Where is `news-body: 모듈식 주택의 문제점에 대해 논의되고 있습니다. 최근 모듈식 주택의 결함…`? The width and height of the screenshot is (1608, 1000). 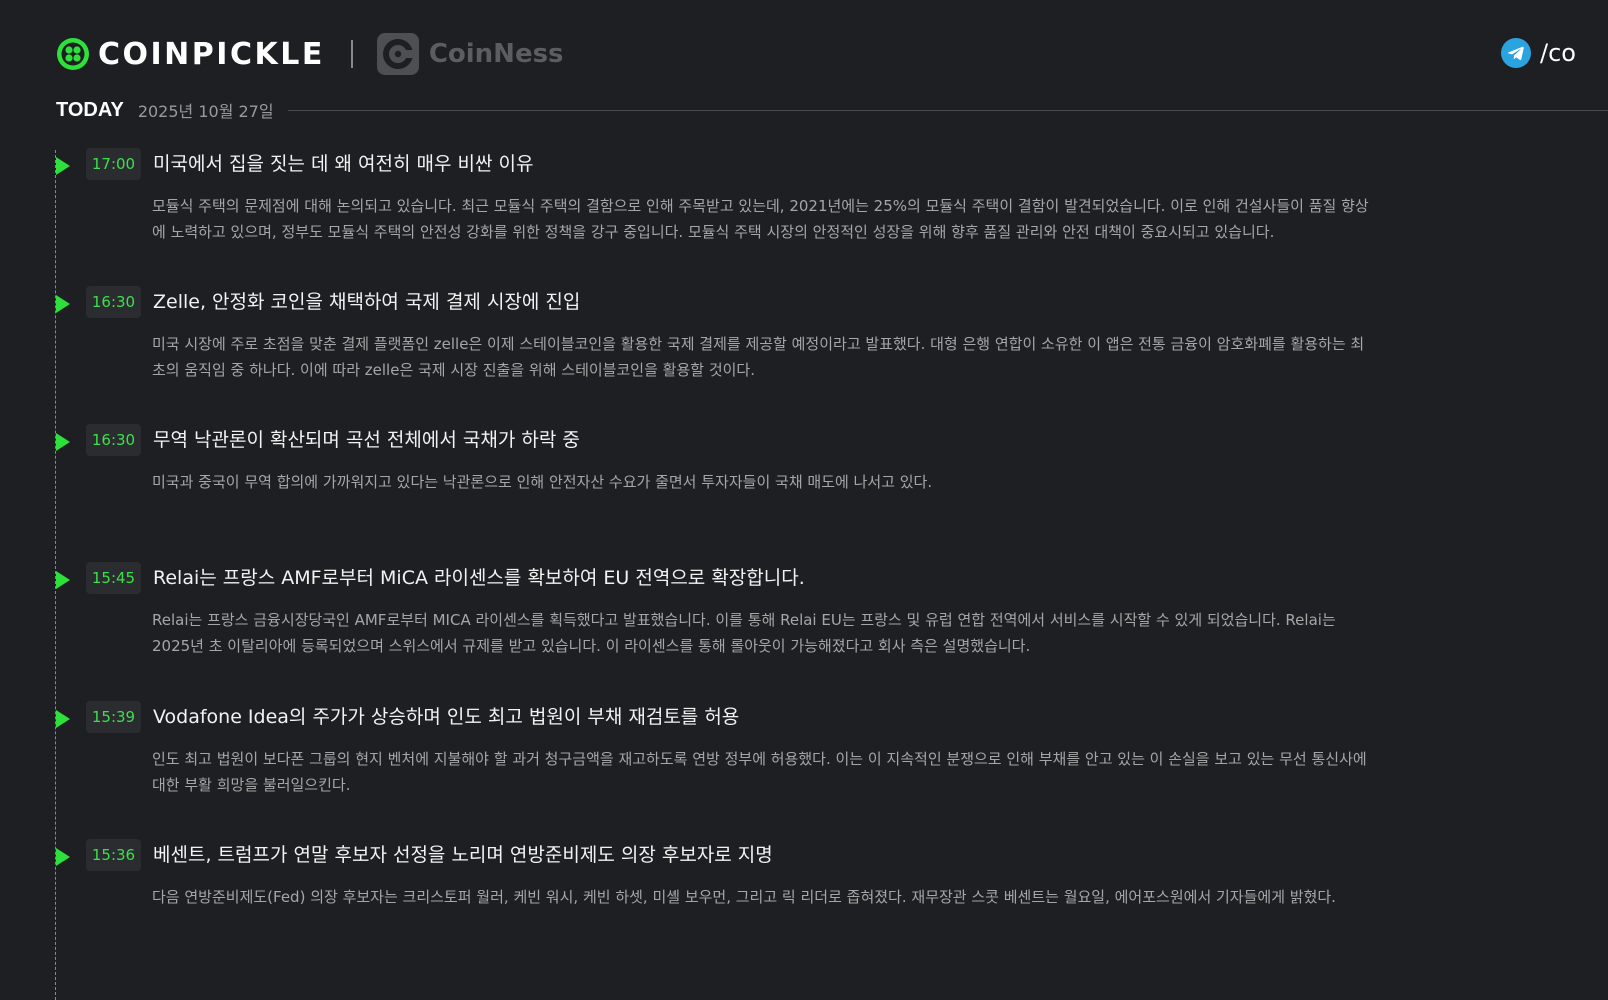
news-body: 모듈식 주택의 문제점에 대해 논의되고 있습니다. 최근 모듈식 주택의 결함… is located at coordinates (760, 219).